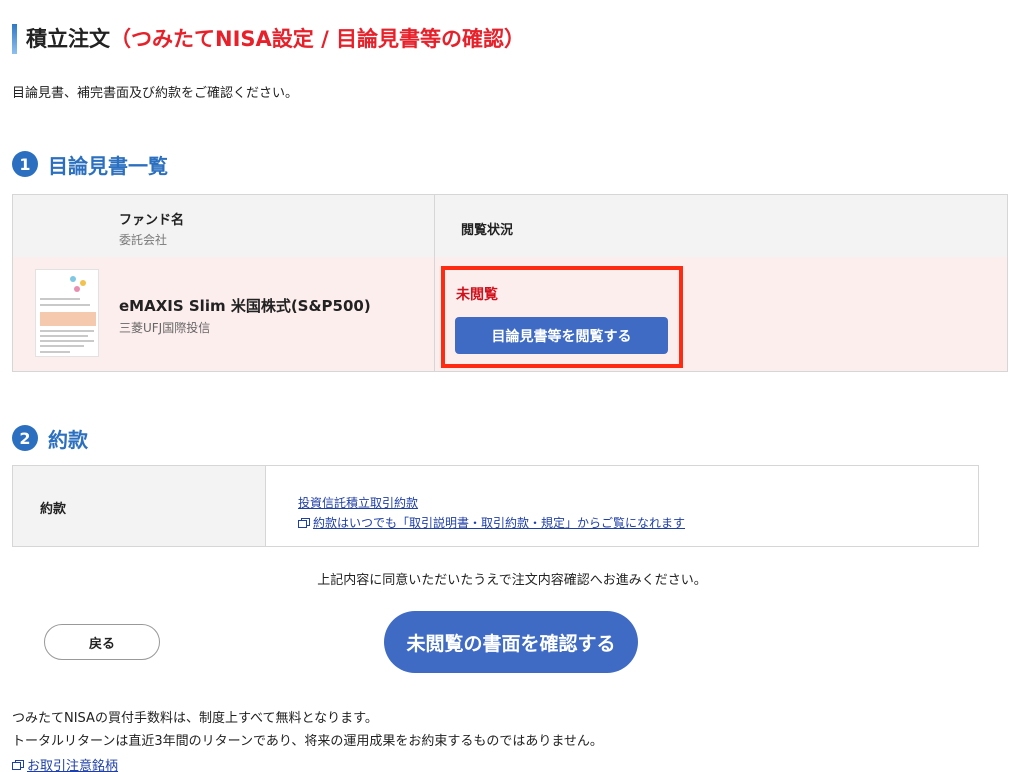  What do you see at coordinates (14, 39) in the screenshot?
I see `title-accent-bar` at bounding box center [14, 39].